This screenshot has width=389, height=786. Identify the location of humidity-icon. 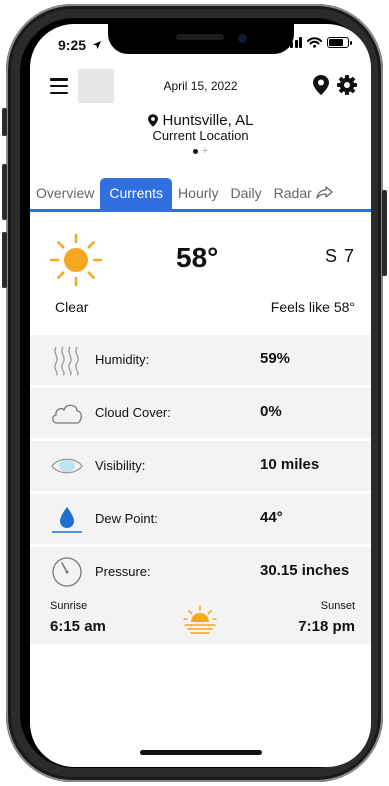
(66, 361).